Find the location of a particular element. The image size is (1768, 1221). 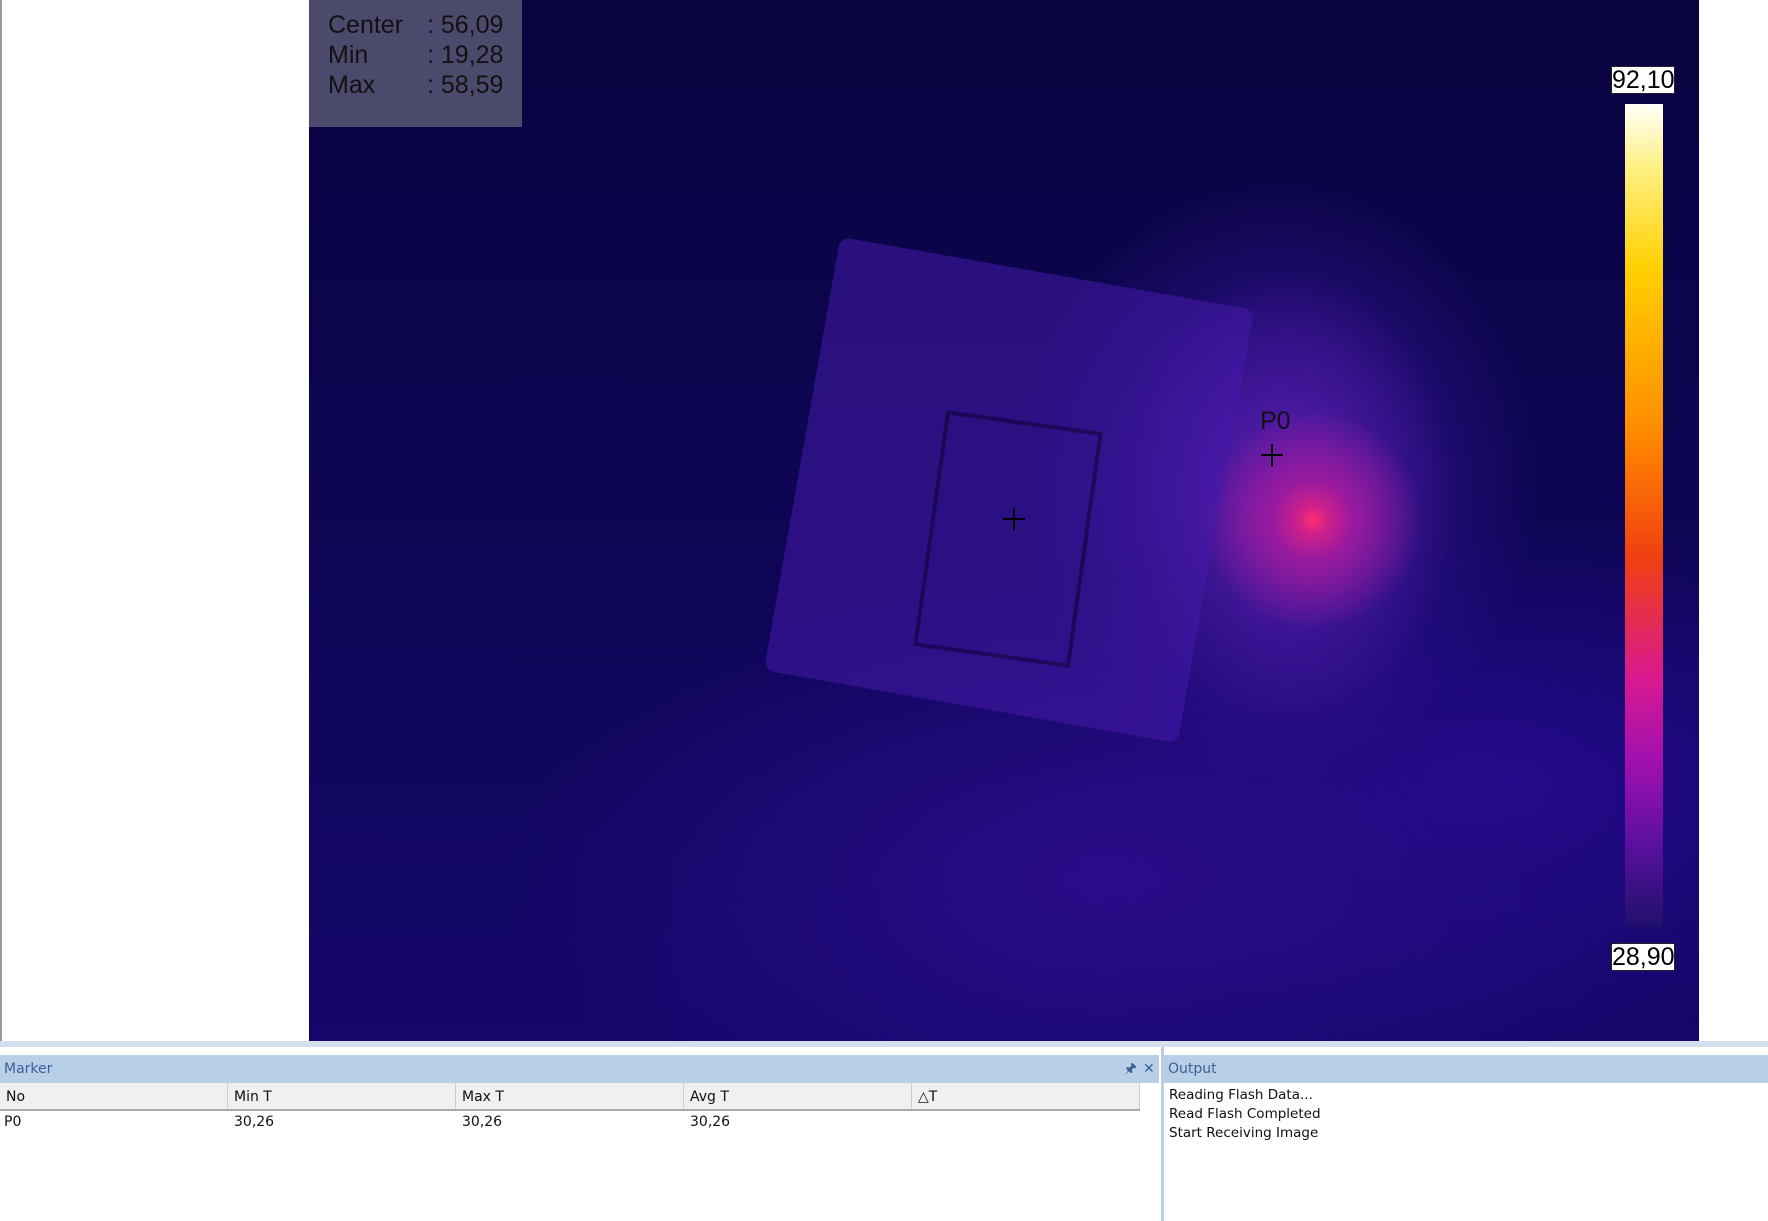

min-label: Min is located at coordinates (348, 55).